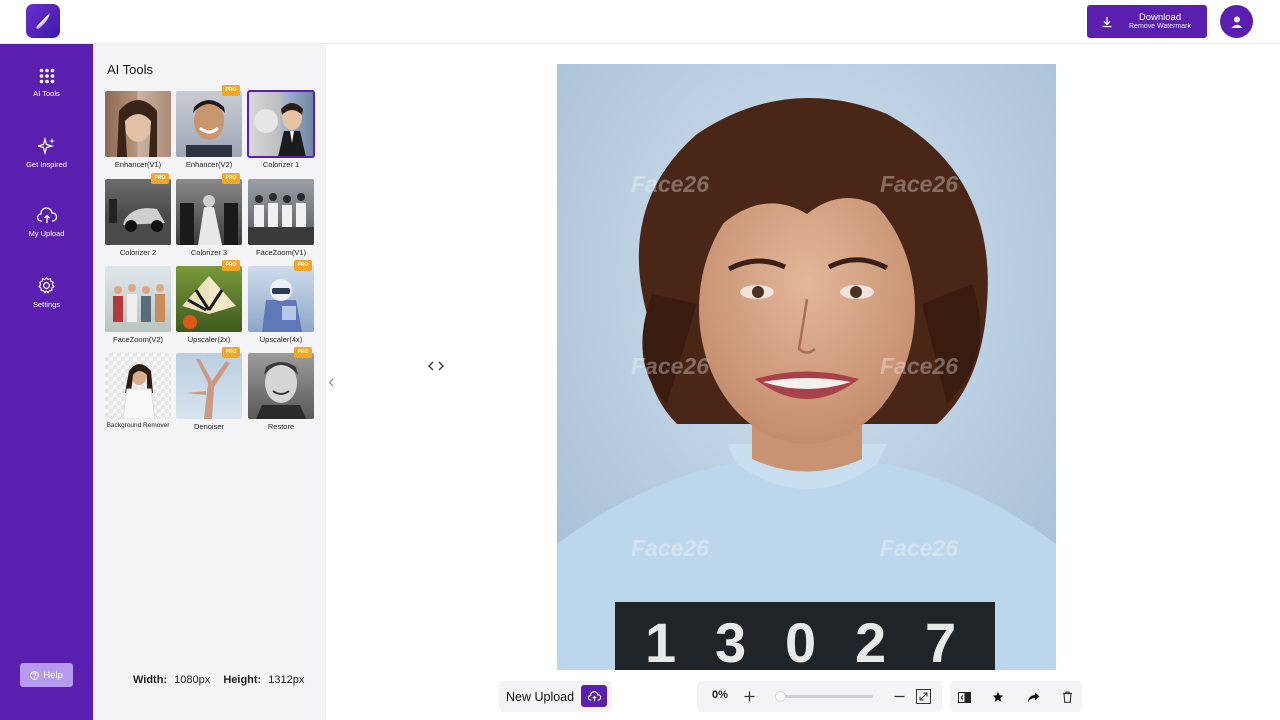 The height and width of the screenshot is (720, 1280). I want to click on tool-enhancer-v1: Enhancer(V1), so click(138, 130).